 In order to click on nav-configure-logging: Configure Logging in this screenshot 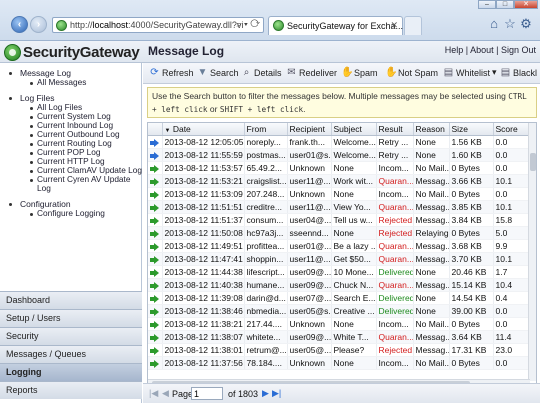, I will do `click(71, 213)`.